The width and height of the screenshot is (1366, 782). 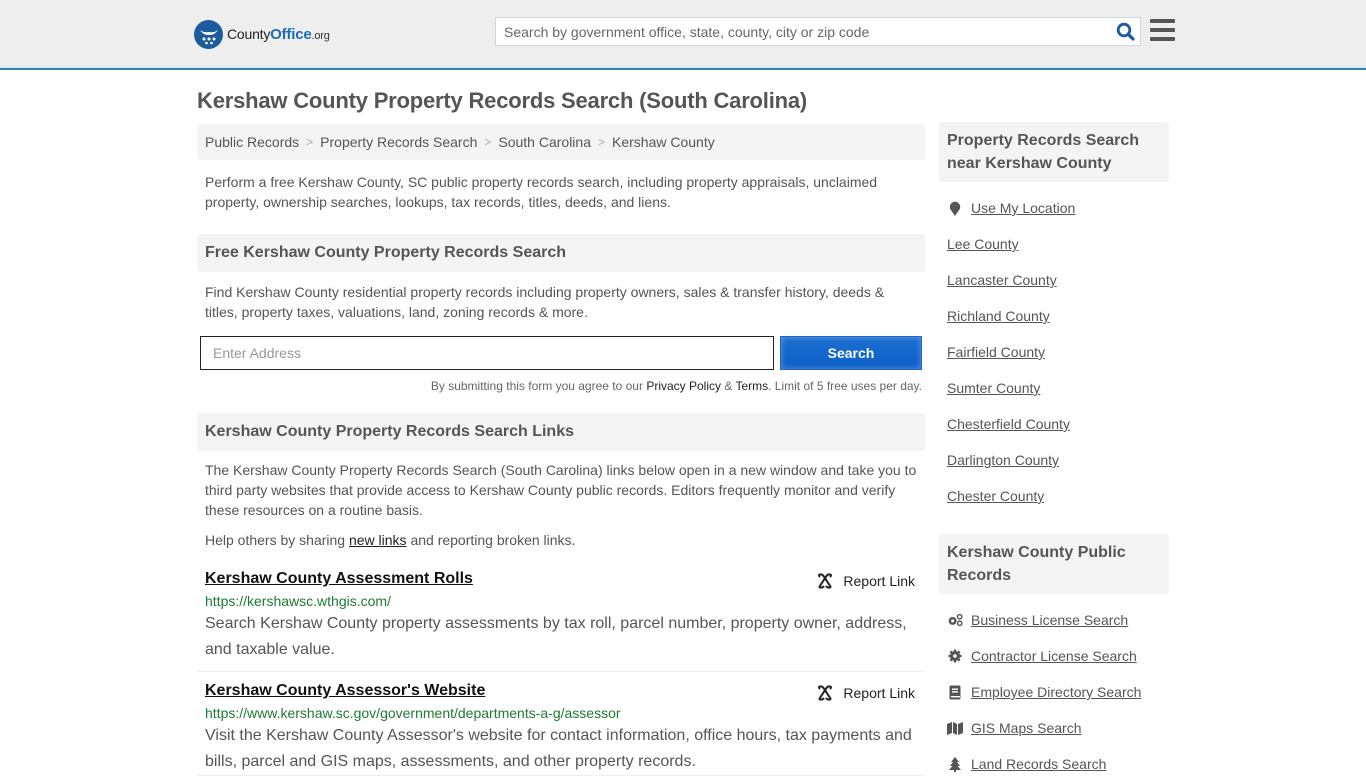 What do you see at coordinates (1038, 764) in the screenshot?
I see `land-records-search-link: Land Records Search` at bounding box center [1038, 764].